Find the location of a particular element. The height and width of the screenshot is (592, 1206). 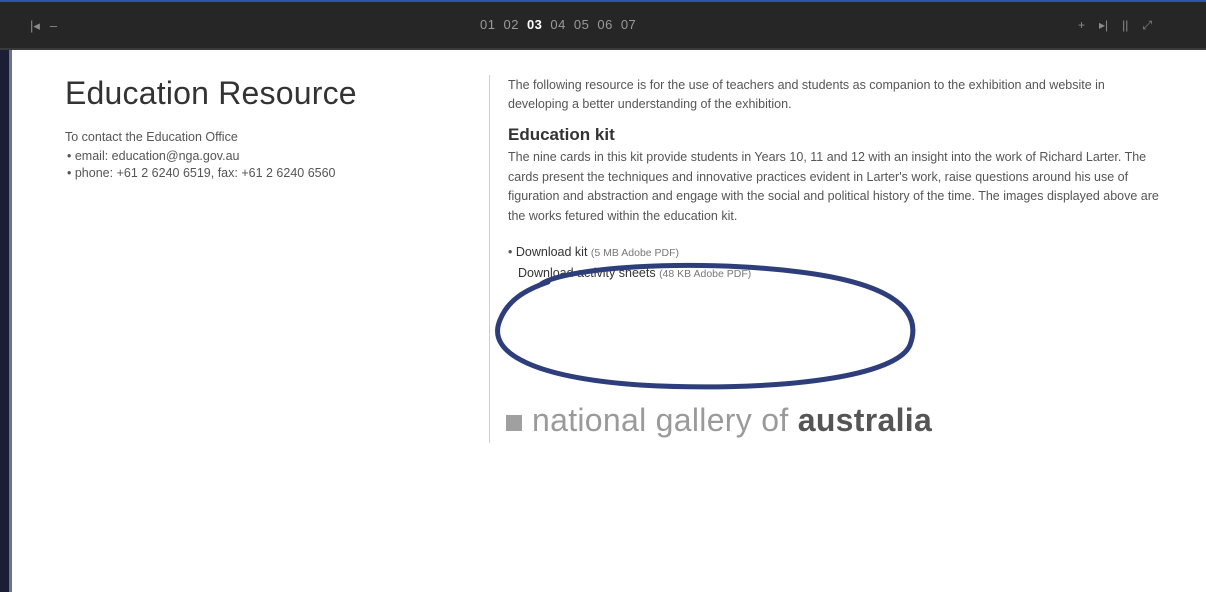

logo-text-bold: australia is located at coordinates (865, 420).